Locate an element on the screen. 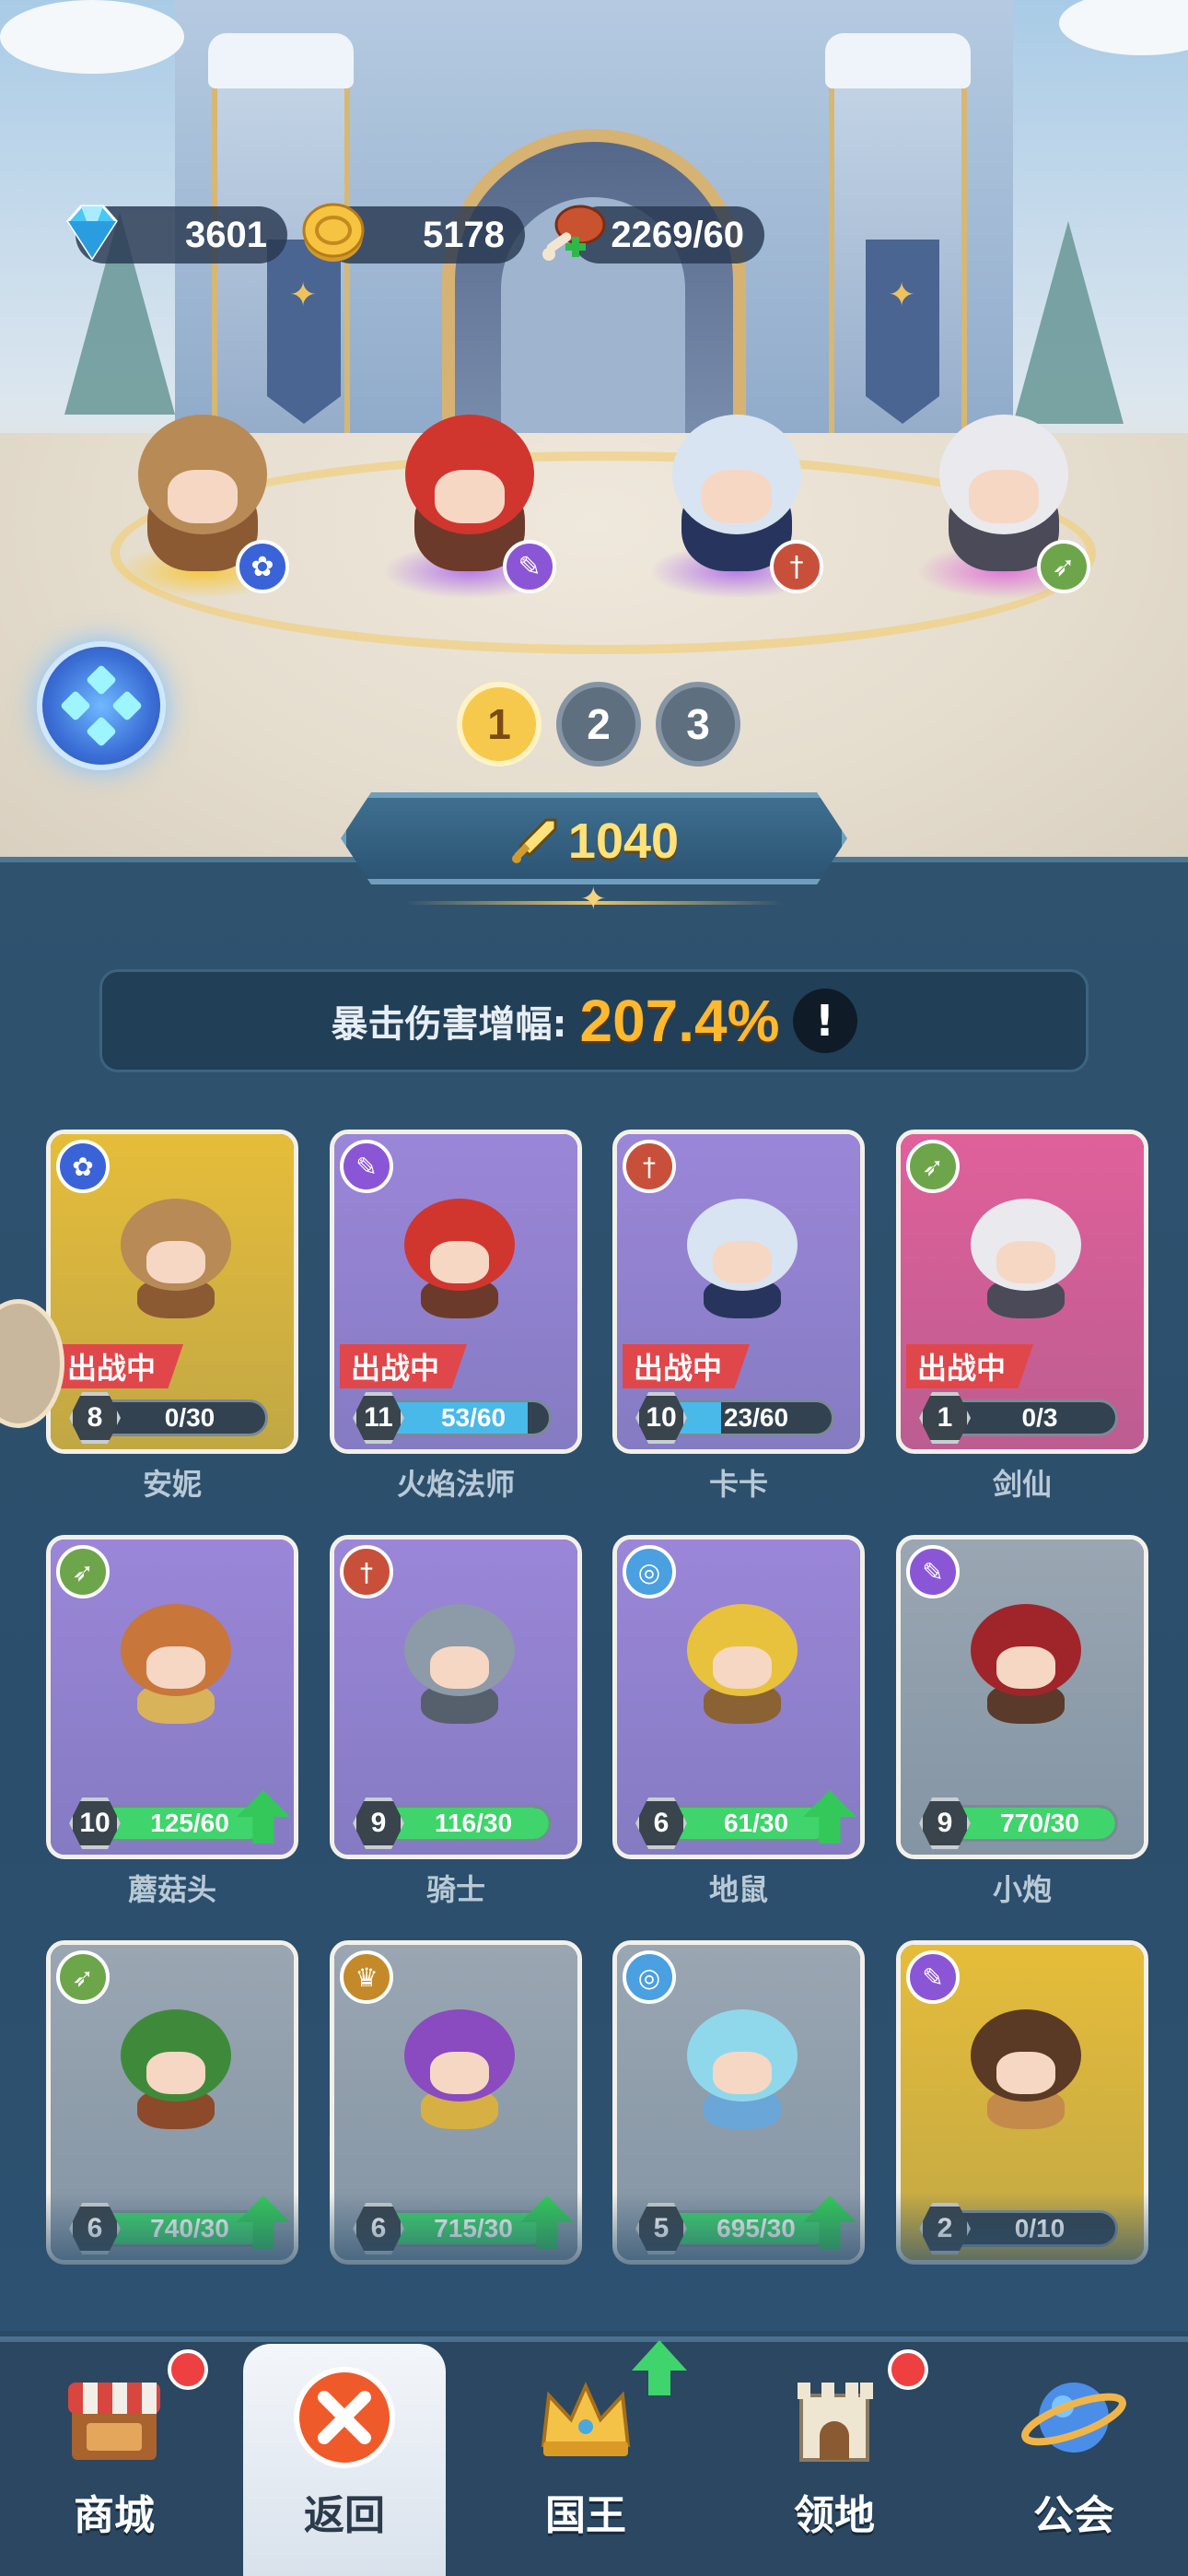 Image resolution: width=1188 pixels, height=2576 pixels. hero-card: ➶ 125/60 10 is located at coordinates (172, 1697).